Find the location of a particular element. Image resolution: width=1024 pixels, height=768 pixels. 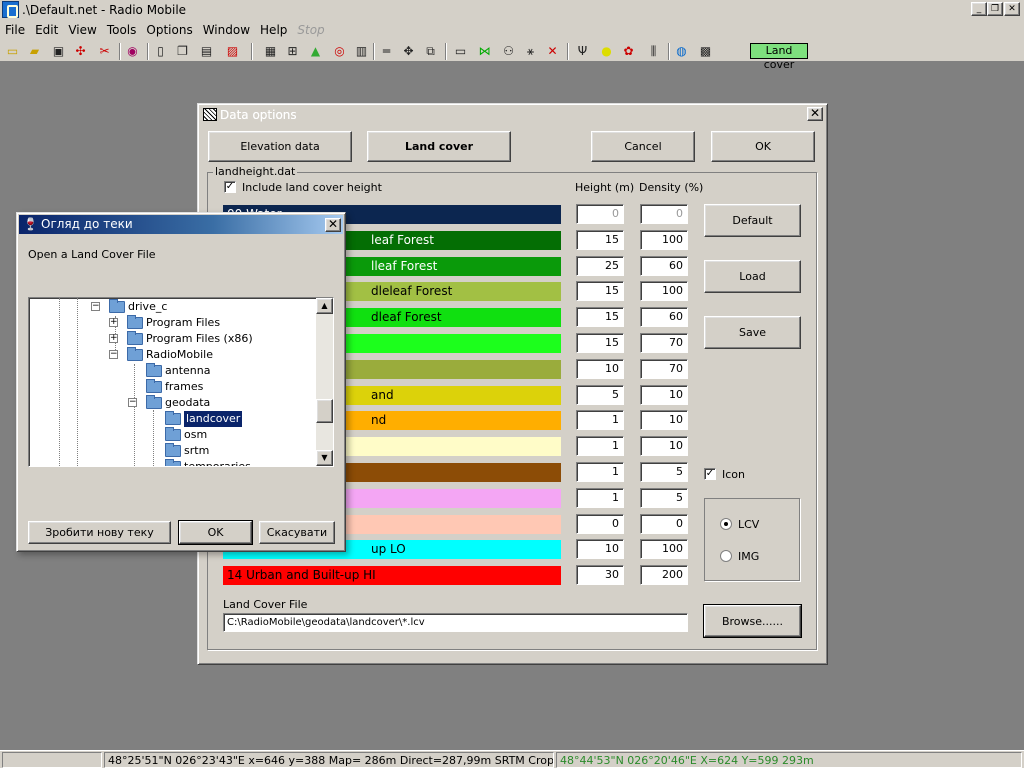

ruler-icon: ═ is located at coordinates (386, 51).